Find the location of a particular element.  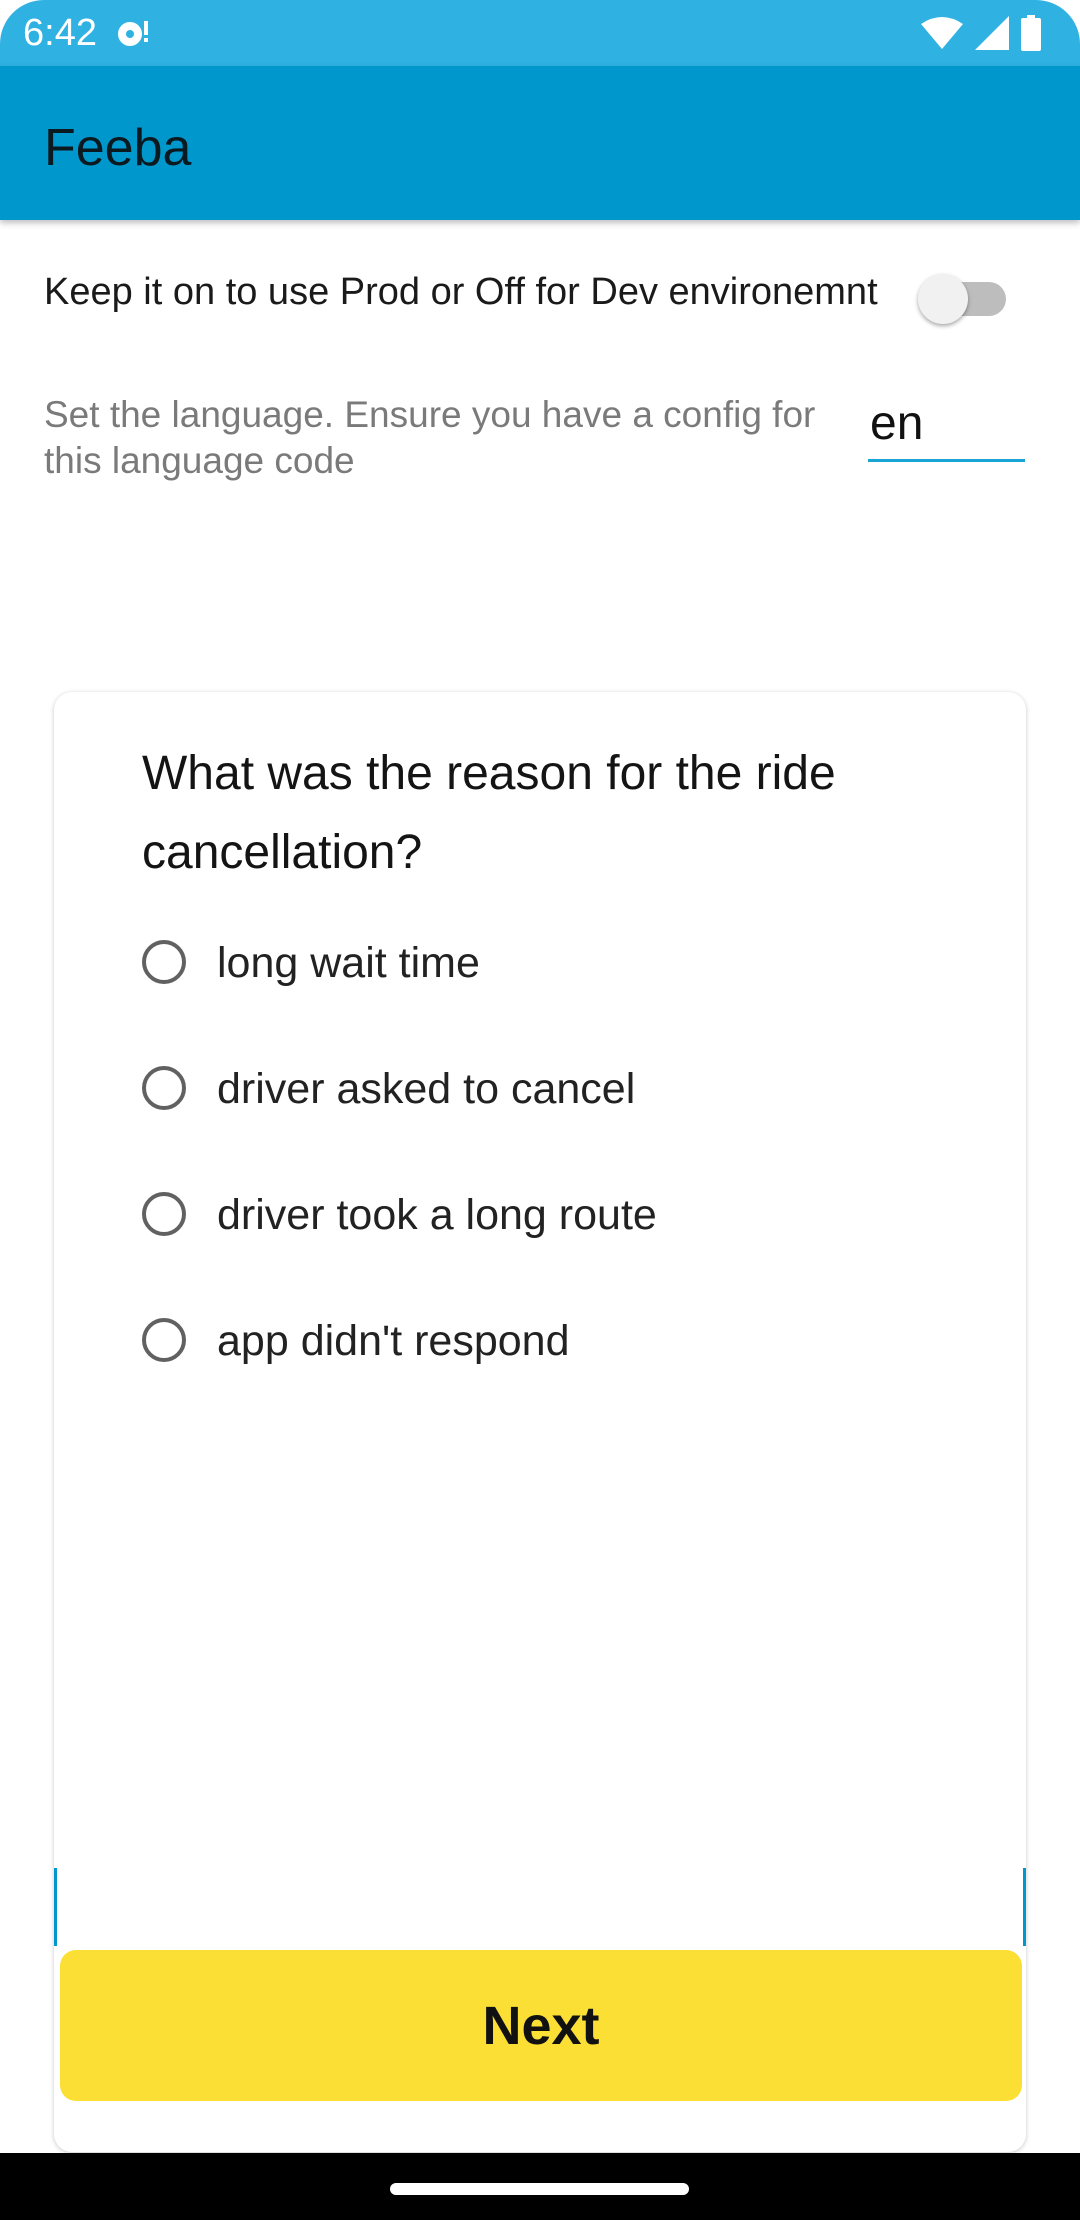

option-label: driver asked to cancel is located at coordinates (426, 1089).